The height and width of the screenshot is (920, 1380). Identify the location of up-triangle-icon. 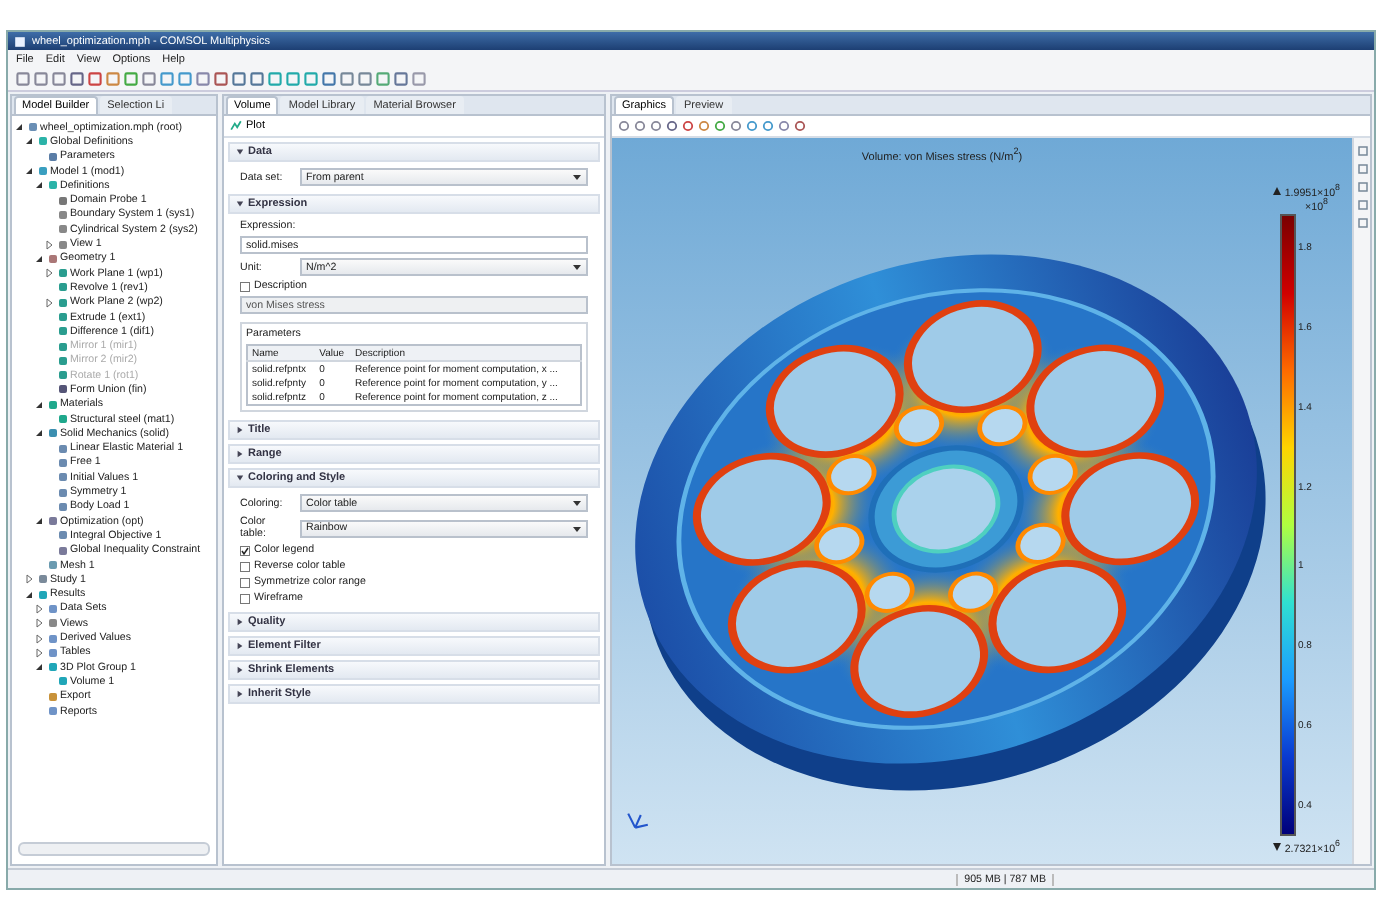
(1276, 190).